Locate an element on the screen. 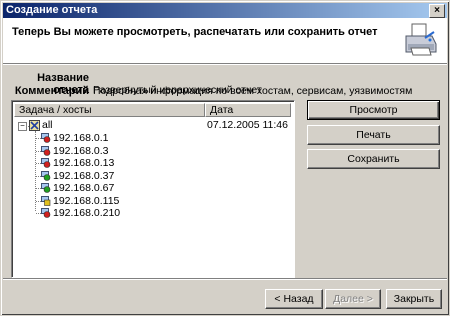  close-button: Закрыть is located at coordinates (414, 299).